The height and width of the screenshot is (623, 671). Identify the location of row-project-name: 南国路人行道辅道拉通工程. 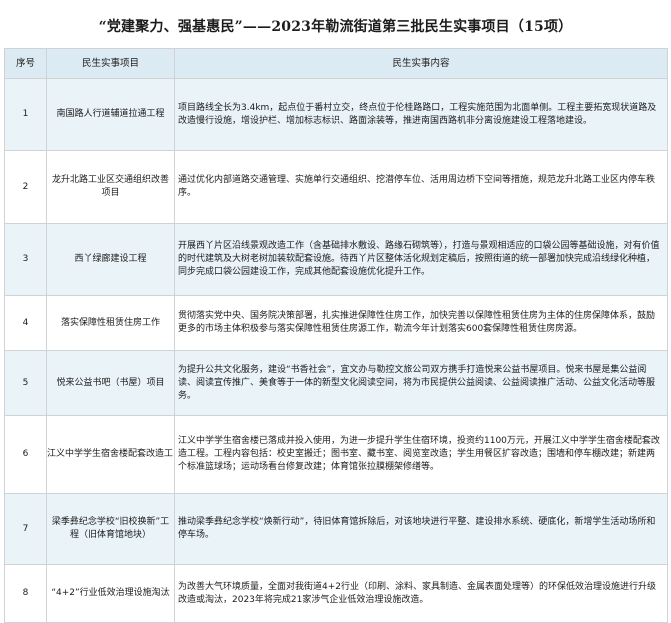
(110, 114).